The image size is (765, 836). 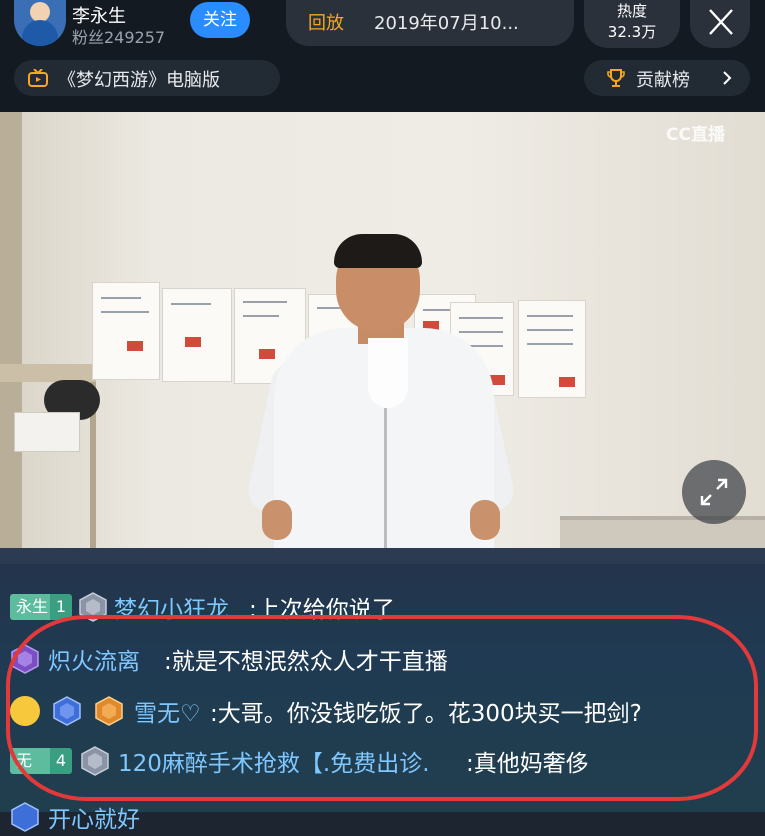 What do you see at coordinates (632, 32) in the screenshot?
I see `heat-value: 32.3万` at bounding box center [632, 32].